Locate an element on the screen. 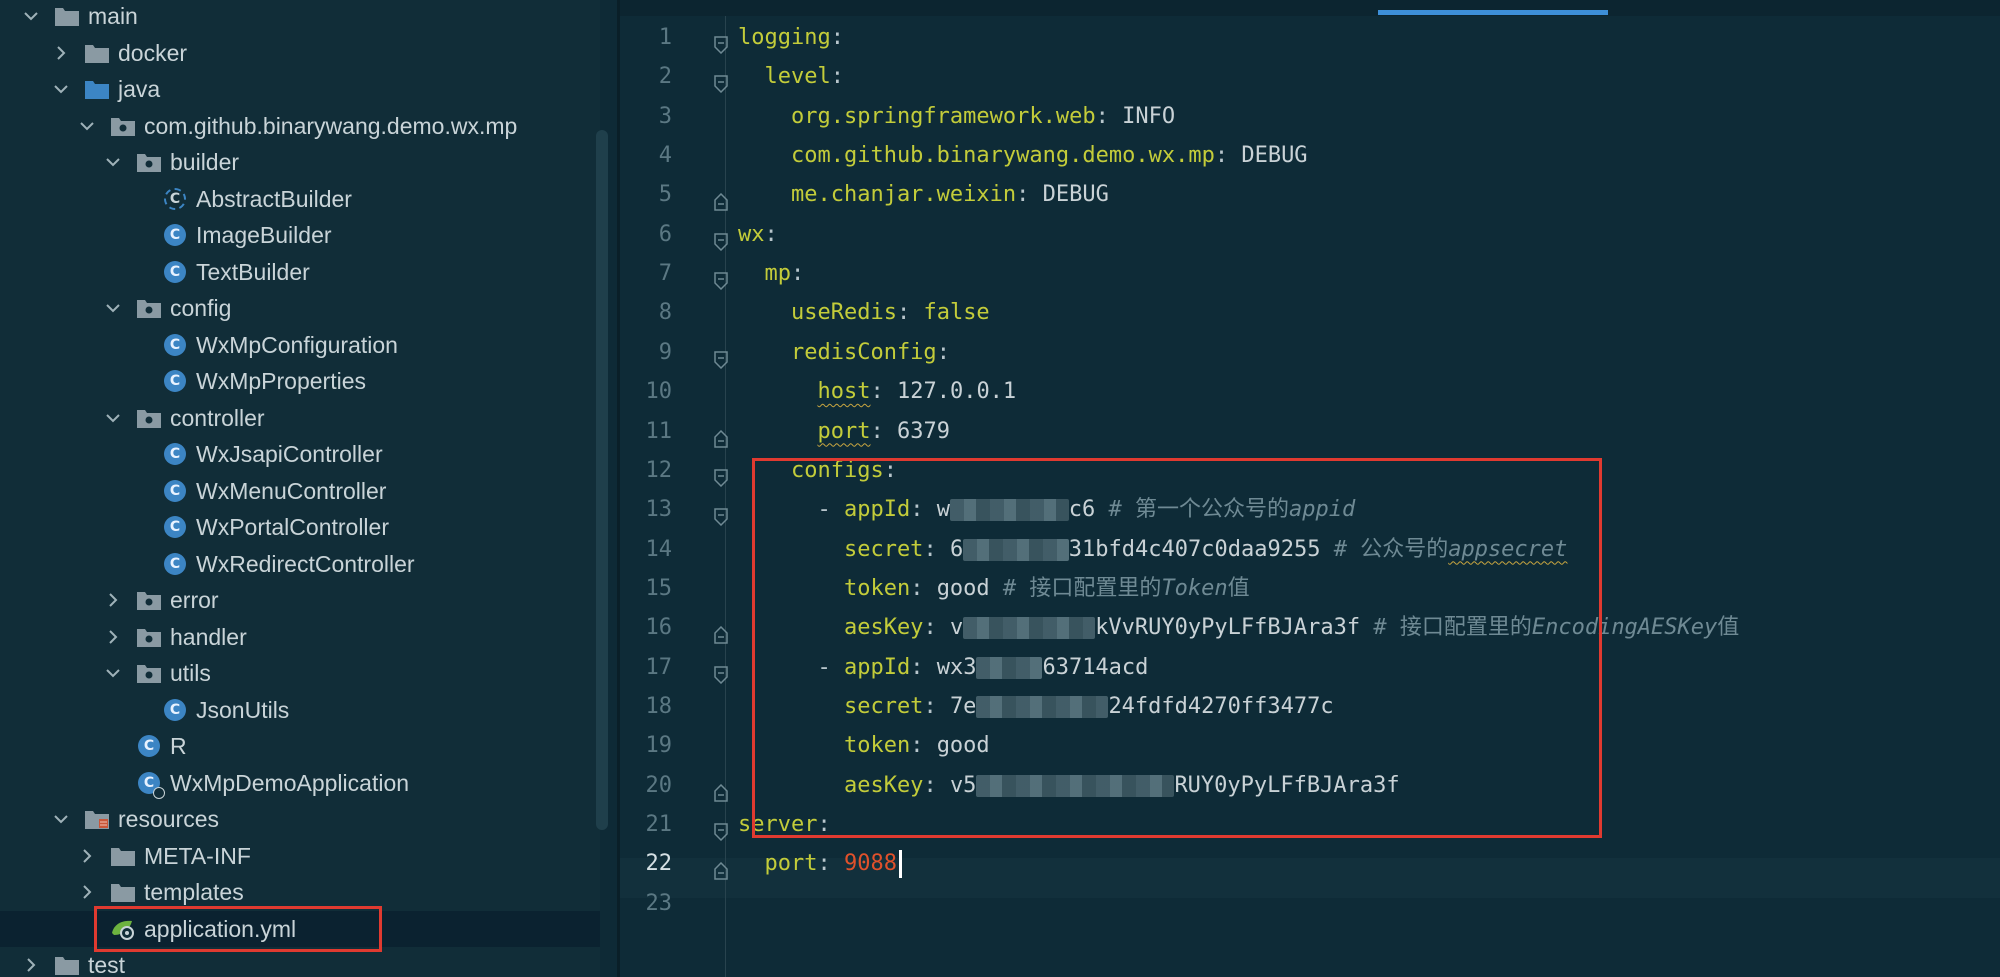  line-number: 5 is located at coordinates (665, 195).